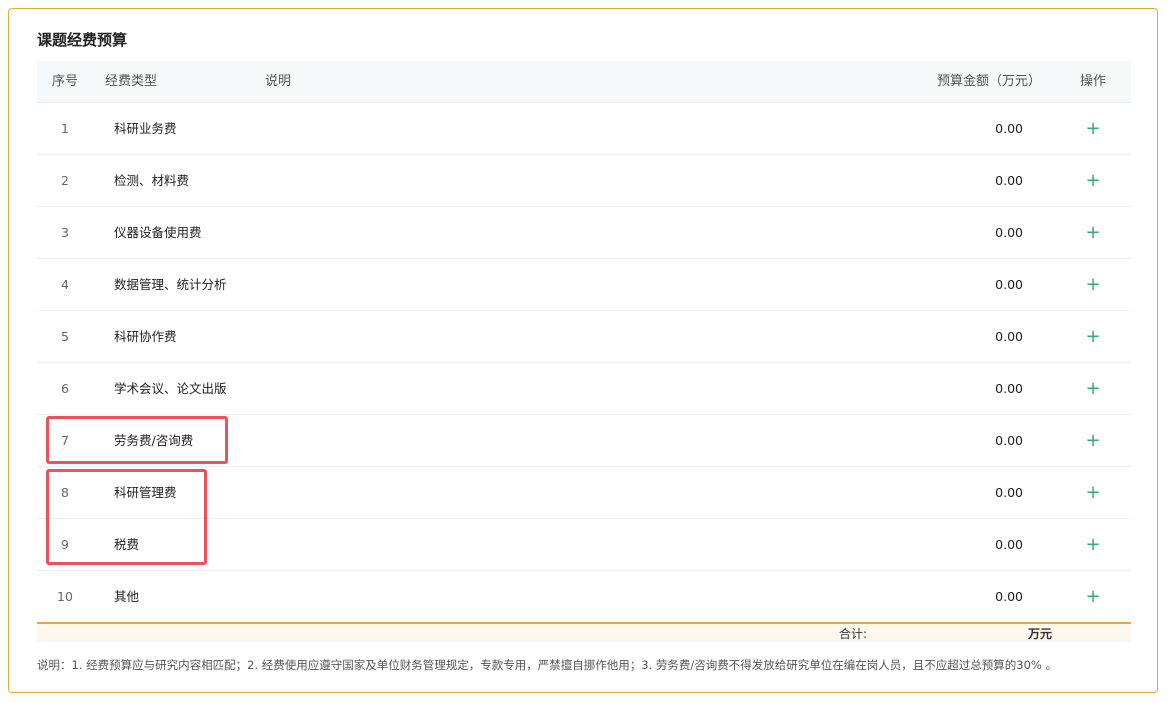  I want to click on header-type: 经费类型, so click(131, 81).